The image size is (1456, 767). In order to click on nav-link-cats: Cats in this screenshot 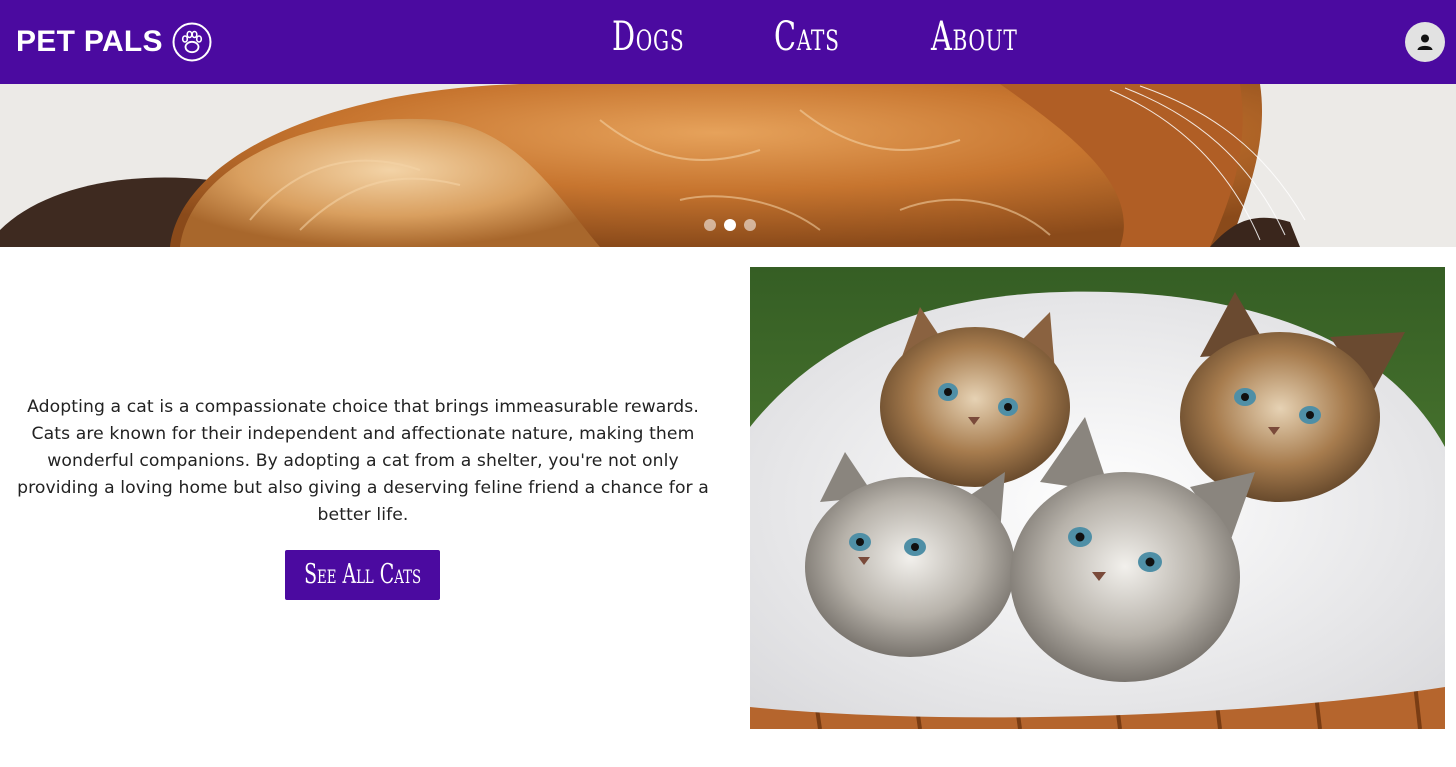, I will do `click(807, 37)`.